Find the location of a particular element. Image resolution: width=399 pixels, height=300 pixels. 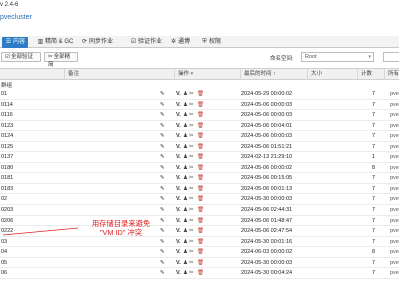

prune-all-button: ✂全部精简 is located at coordinates (61, 60).